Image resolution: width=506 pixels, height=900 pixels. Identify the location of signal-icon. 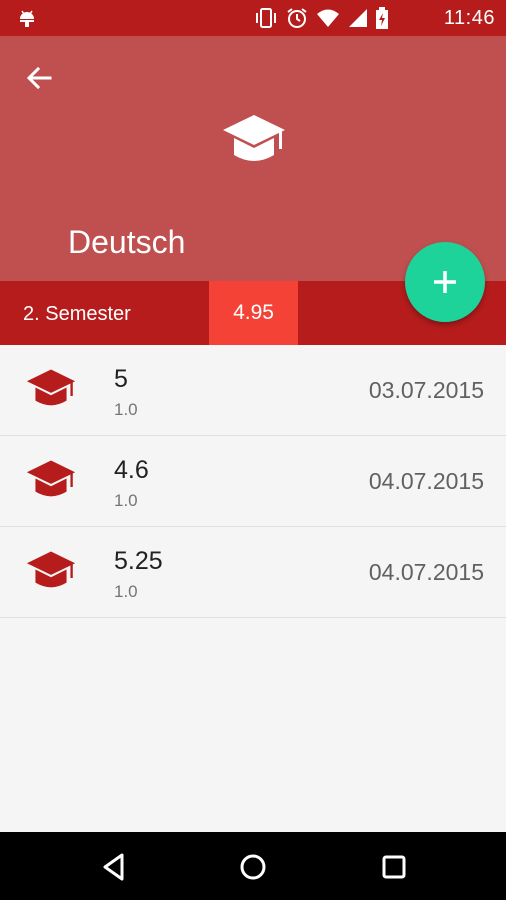
(358, 20).